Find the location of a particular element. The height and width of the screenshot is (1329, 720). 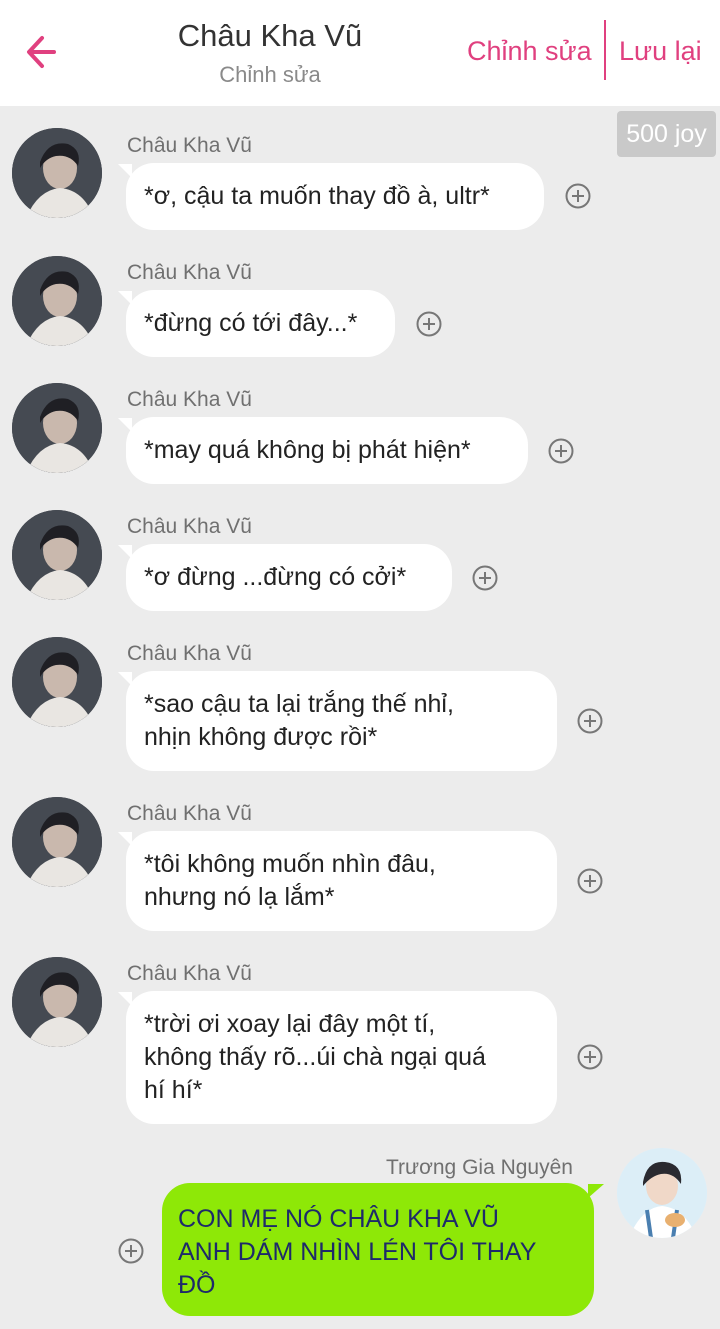

message-bubble: *đừng có tới đây...* is located at coordinates (260, 323).